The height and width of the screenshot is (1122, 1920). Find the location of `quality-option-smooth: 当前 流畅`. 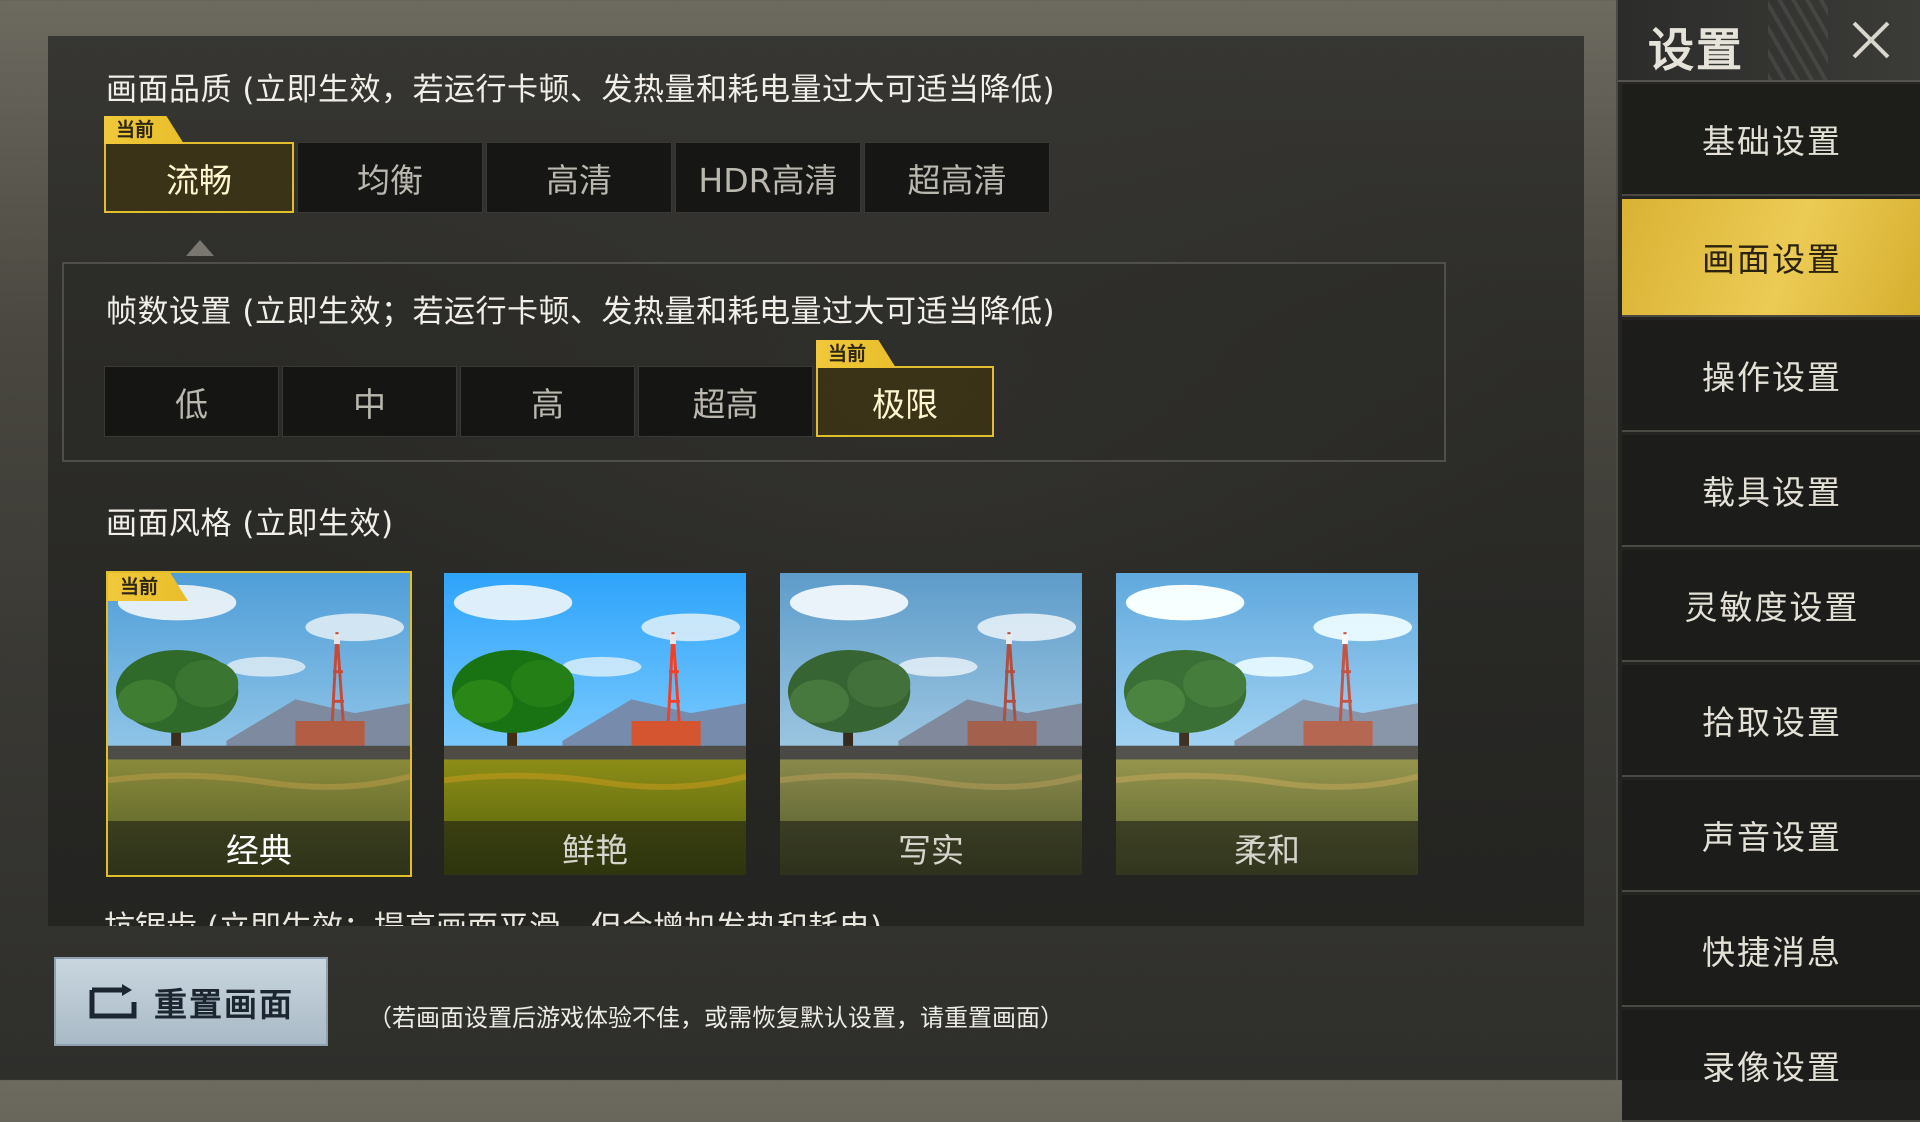

quality-option-smooth: 当前 流畅 is located at coordinates (199, 164).